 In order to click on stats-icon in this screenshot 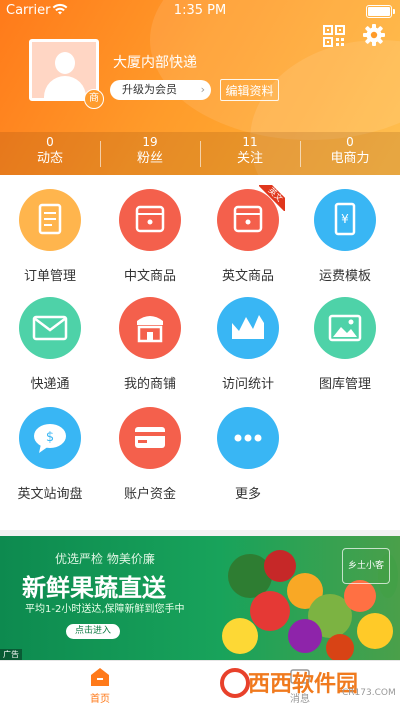, I will do `click(248, 328)`.